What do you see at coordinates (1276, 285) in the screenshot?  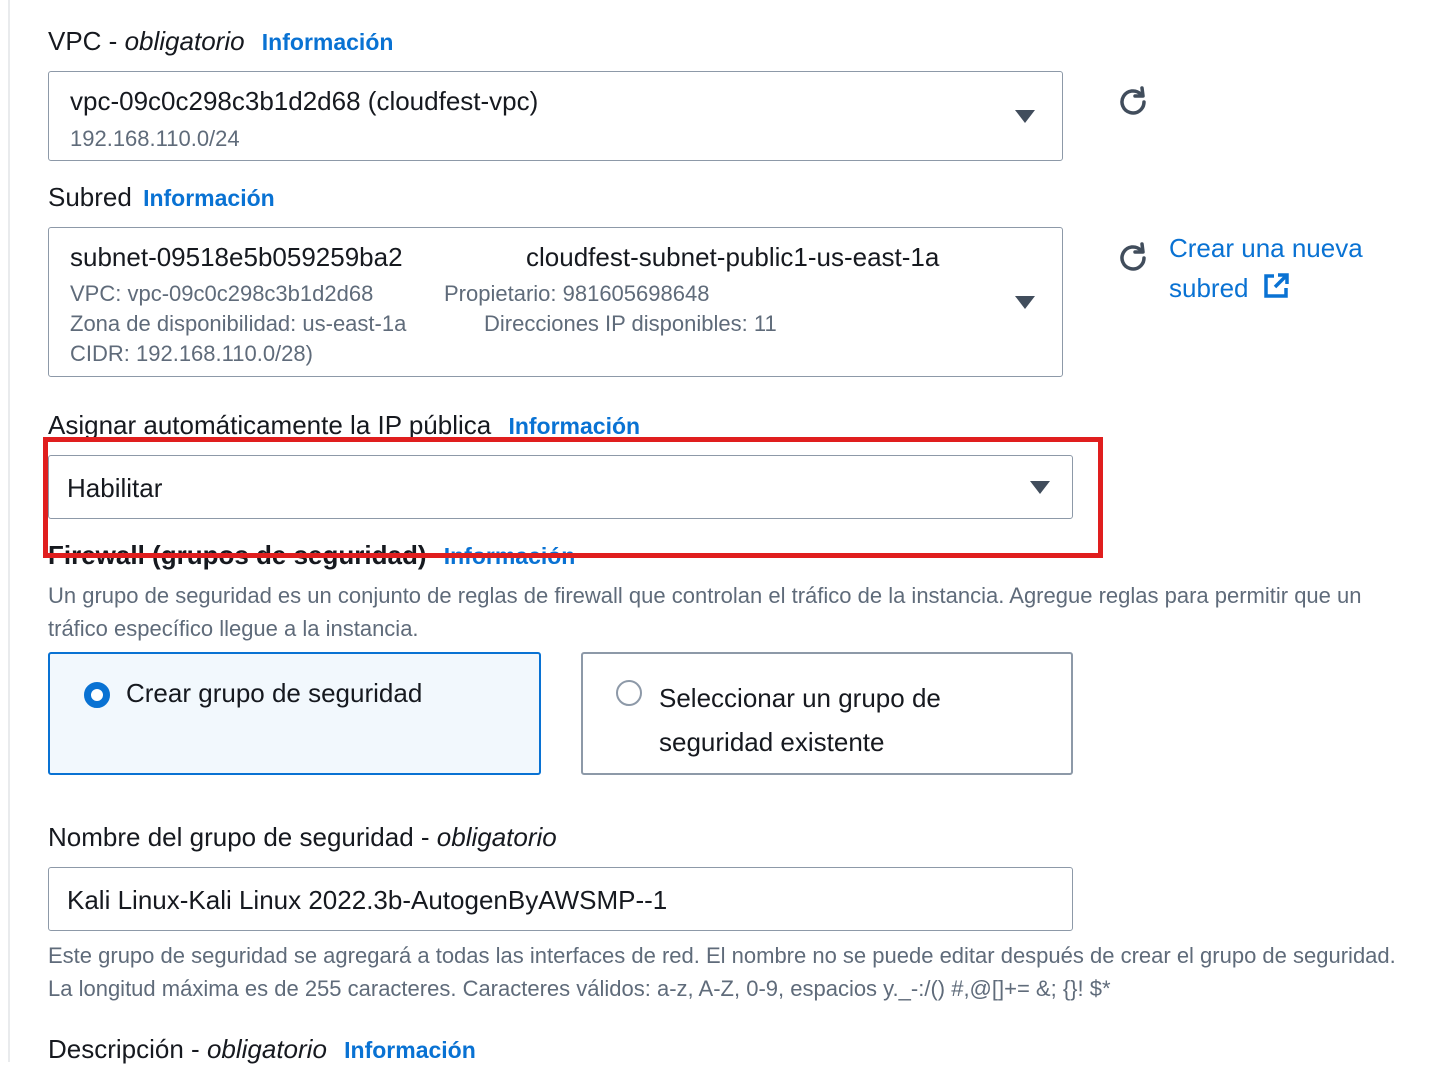 I see `external-link-icon` at bounding box center [1276, 285].